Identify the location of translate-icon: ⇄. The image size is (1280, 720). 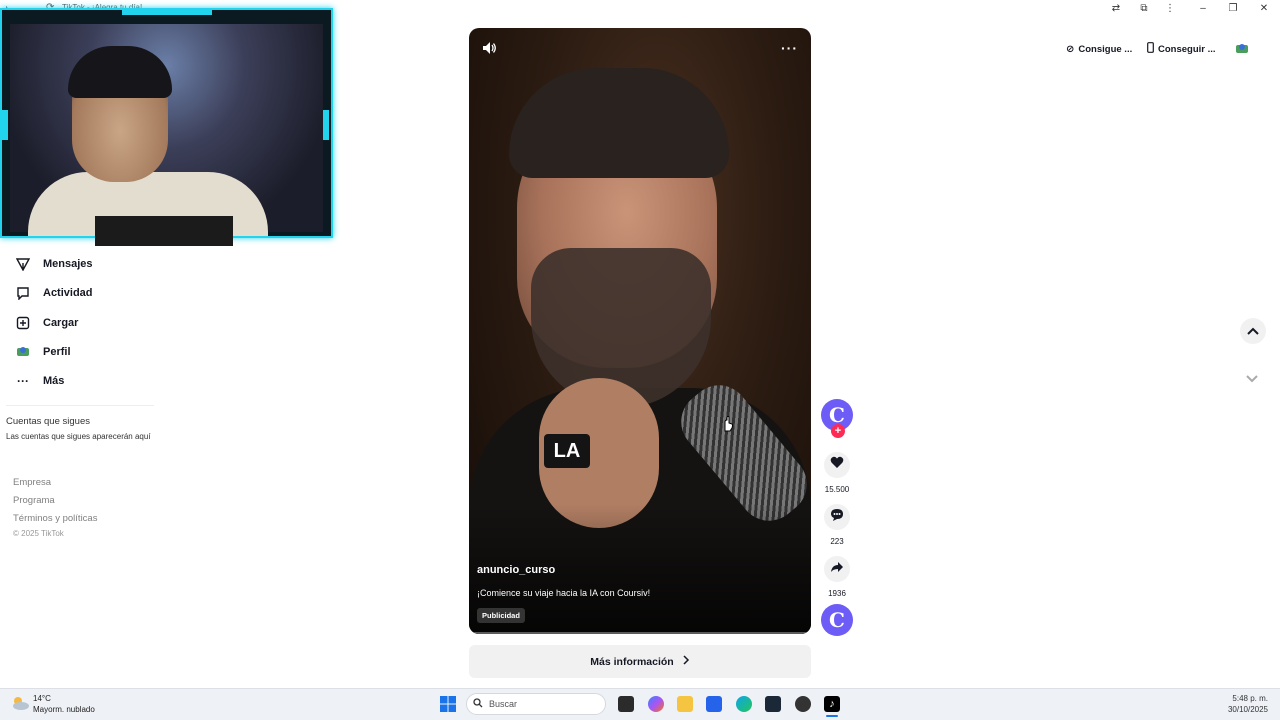
(1116, 9).